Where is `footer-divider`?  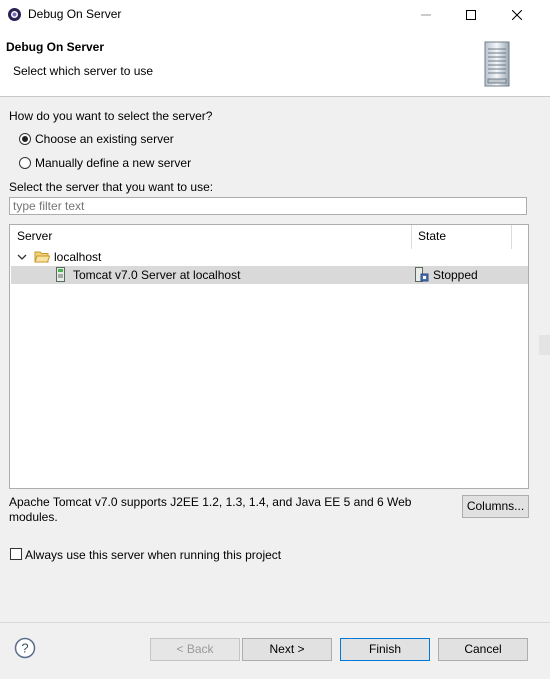 footer-divider is located at coordinates (275, 622).